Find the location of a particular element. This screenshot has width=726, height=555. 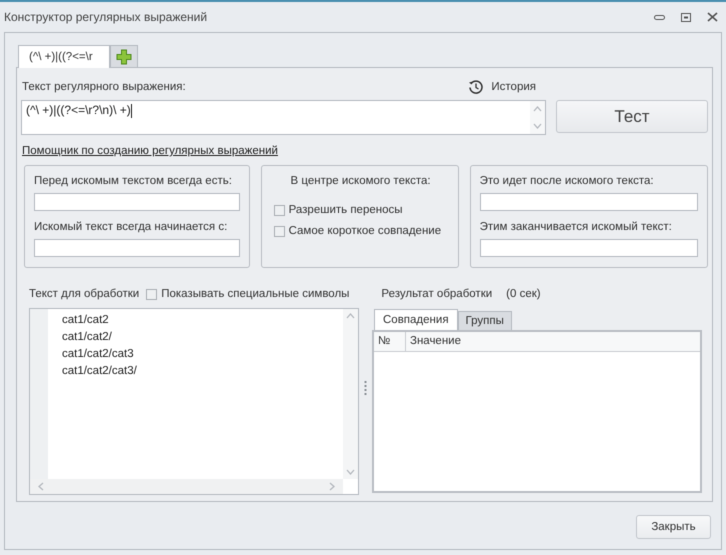

group-title: В центре искомого текста: is located at coordinates (361, 181).